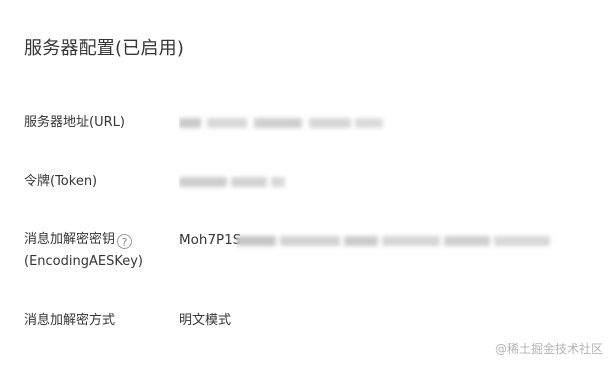 The height and width of the screenshot is (368, 613). What do you see at coordinates (83, 261) in the screenshot?
I see `aes-key-label-line2: (EncodingAESKey)` at bounding box center [83, 261].